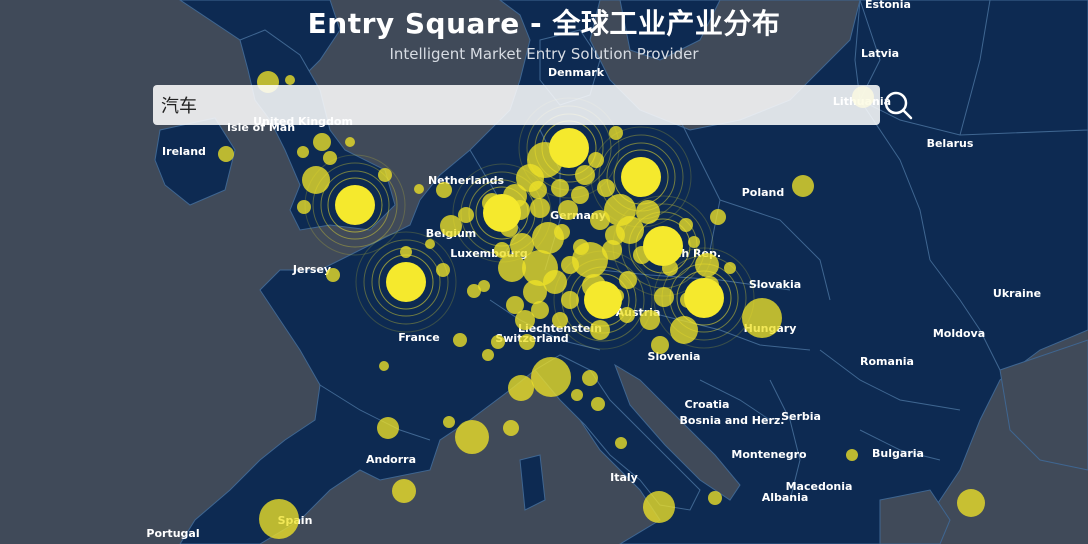  What do you see at coordinates (950, 143) in the screenshot?
I see `country-label: Belarus` at bounding box center [950, 143].